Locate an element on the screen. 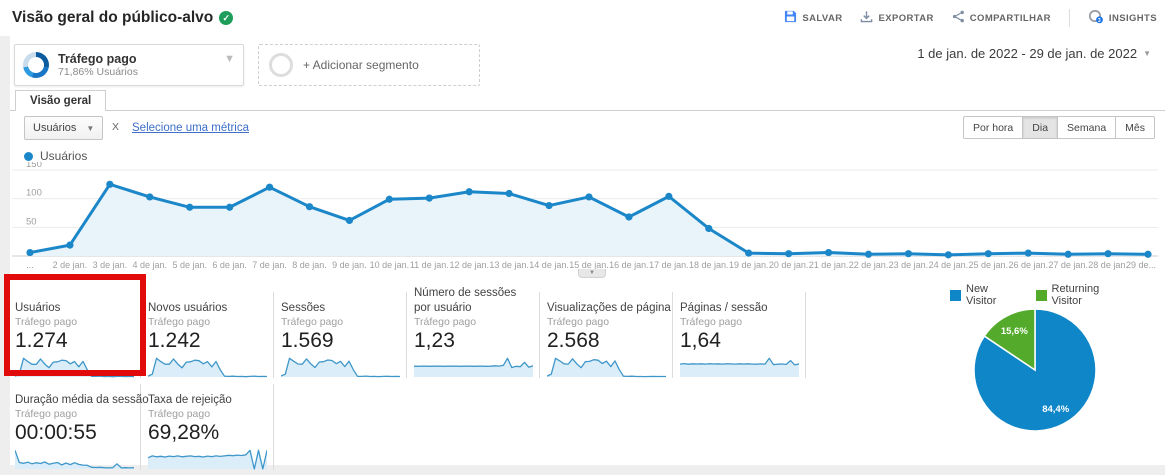 This screenshot has width=1165, height=475. svg-text: 7 de jan. is located at coordinates (269, 265).